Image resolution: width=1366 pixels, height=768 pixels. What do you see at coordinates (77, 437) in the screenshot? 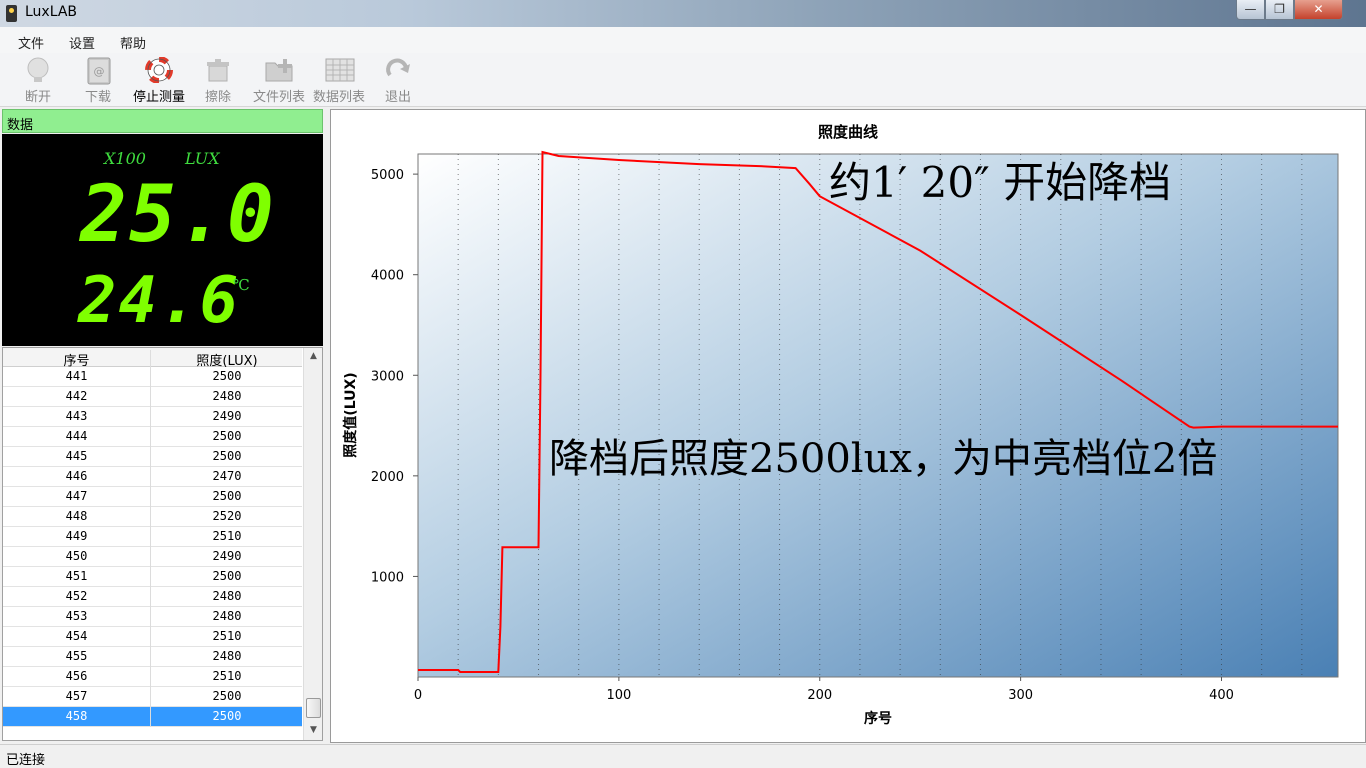
I see `cell-index: 444` at bounding box center [77, 437].